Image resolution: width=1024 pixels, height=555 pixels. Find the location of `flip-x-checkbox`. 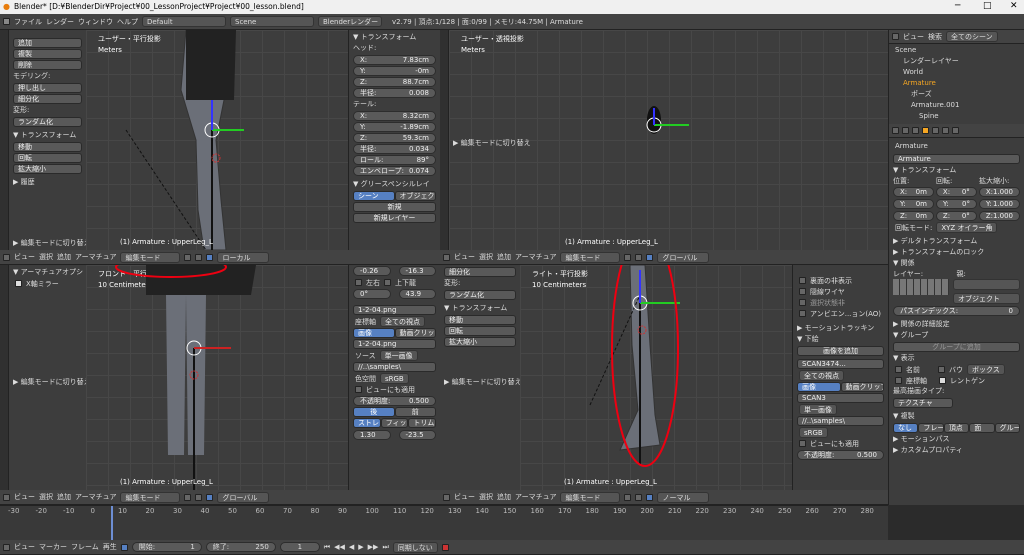

flip-x-checkbox is located at coordinates (358, 282).